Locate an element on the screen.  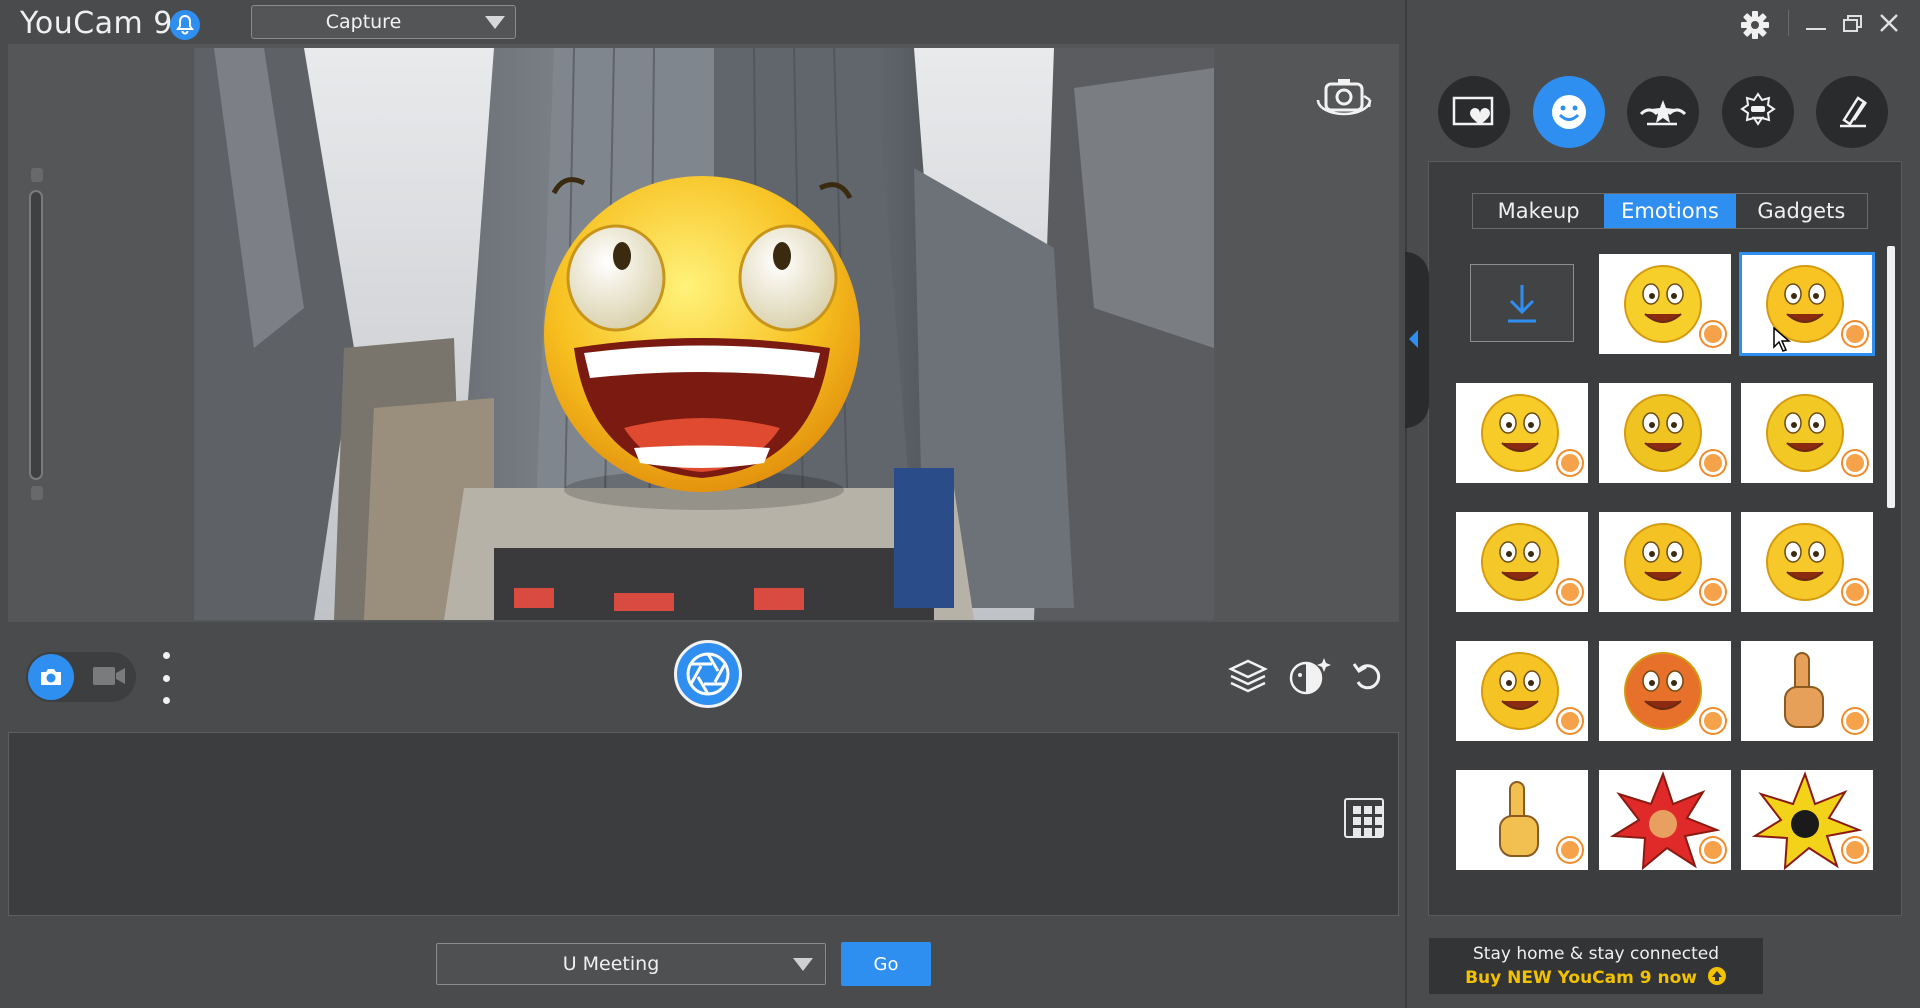
tab-emotions: Emotions is located at coordinates (1670, 211).